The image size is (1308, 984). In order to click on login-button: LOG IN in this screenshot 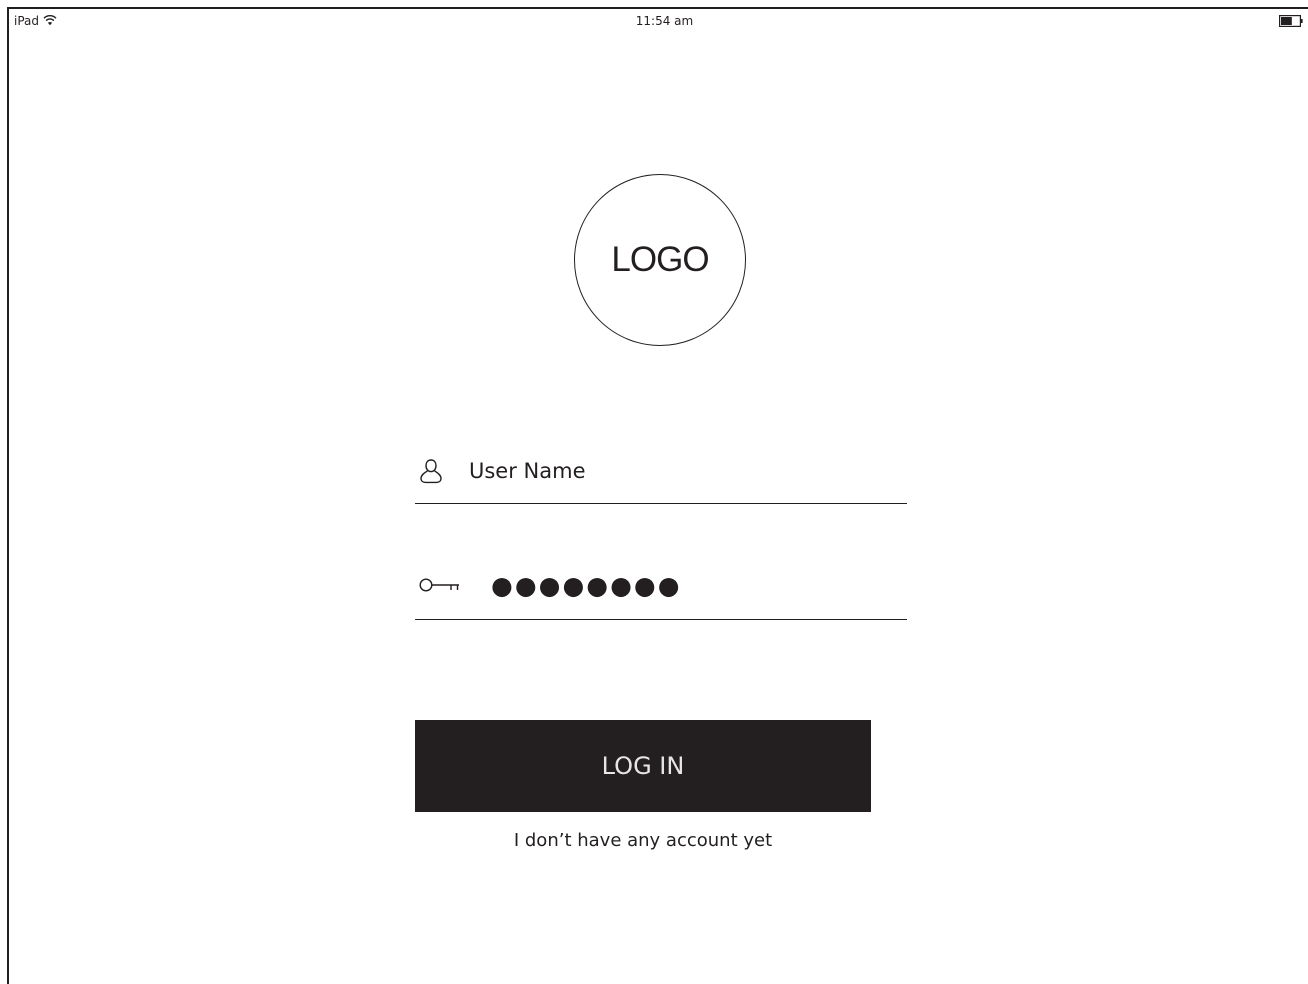, I will do `click(643, 766)`.